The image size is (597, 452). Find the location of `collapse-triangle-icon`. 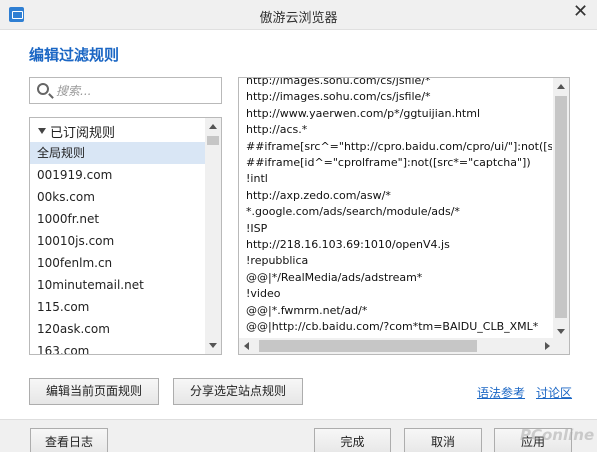

collapse-triangle-icon is located at coordinates (42, 131).